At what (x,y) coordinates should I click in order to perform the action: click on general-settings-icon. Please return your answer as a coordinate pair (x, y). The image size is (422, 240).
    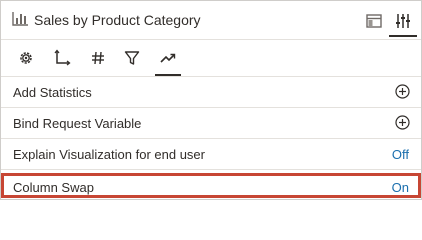
    Looking at the image, I should click on (26, 58).